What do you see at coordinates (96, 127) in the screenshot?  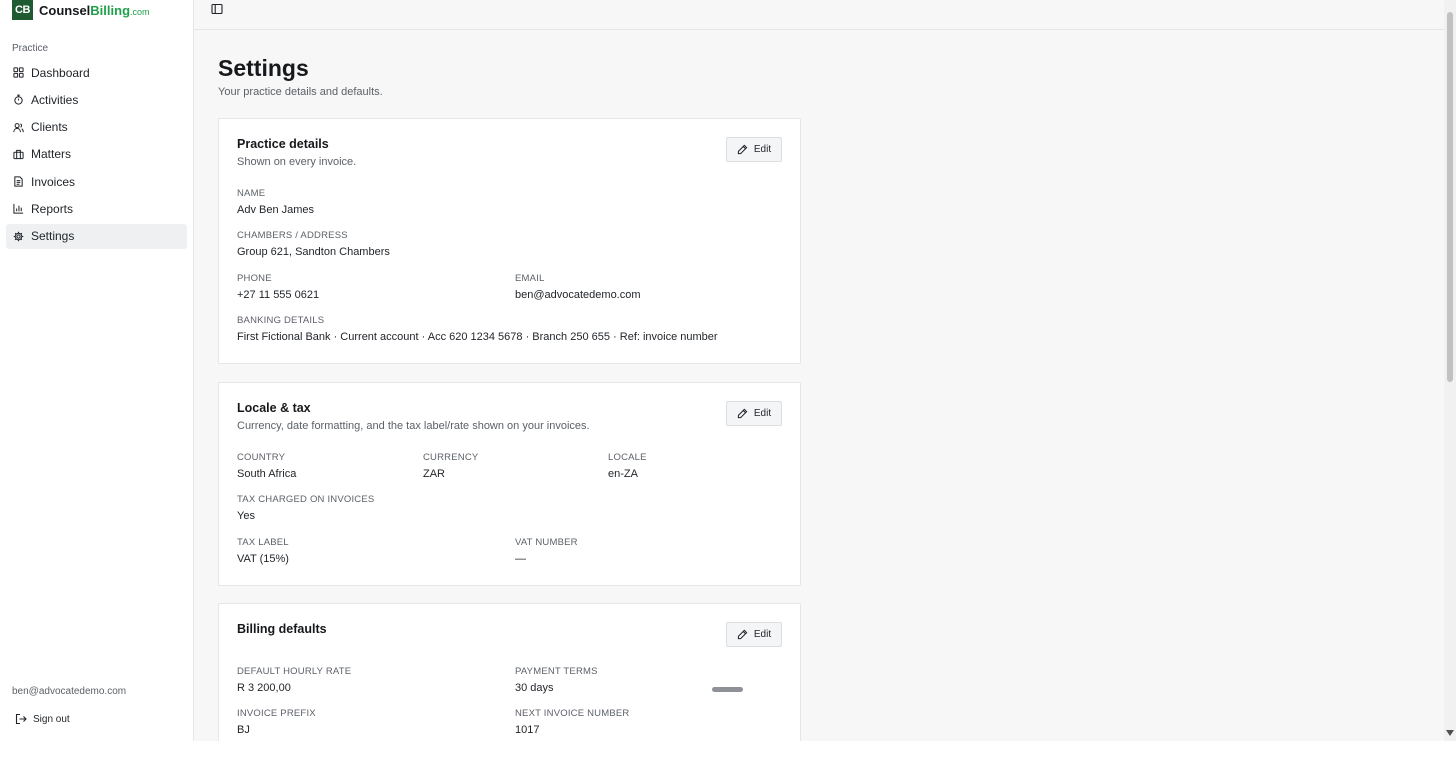 I see `sidebar-item-clients: Clients` at bounding box center [96, 127].